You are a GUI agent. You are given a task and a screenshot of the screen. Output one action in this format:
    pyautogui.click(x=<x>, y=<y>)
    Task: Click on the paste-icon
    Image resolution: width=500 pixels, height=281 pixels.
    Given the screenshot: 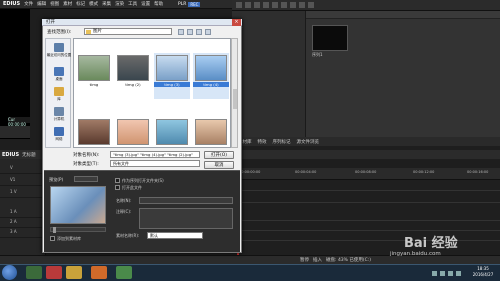 What is the action you would take?
    pyautogui.click(x=293, y=5)
    